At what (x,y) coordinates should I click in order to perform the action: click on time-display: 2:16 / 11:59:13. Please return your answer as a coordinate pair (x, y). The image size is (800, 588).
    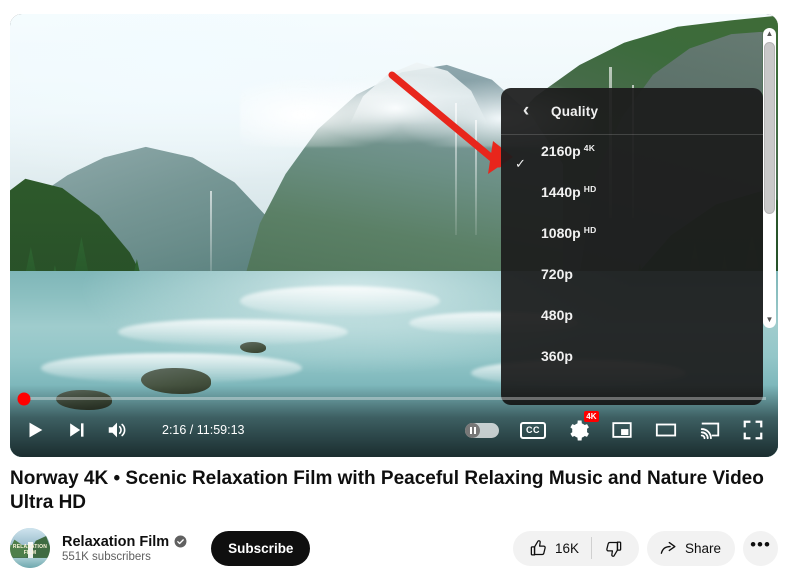
    Looking at the image, I should click on (203, 430).